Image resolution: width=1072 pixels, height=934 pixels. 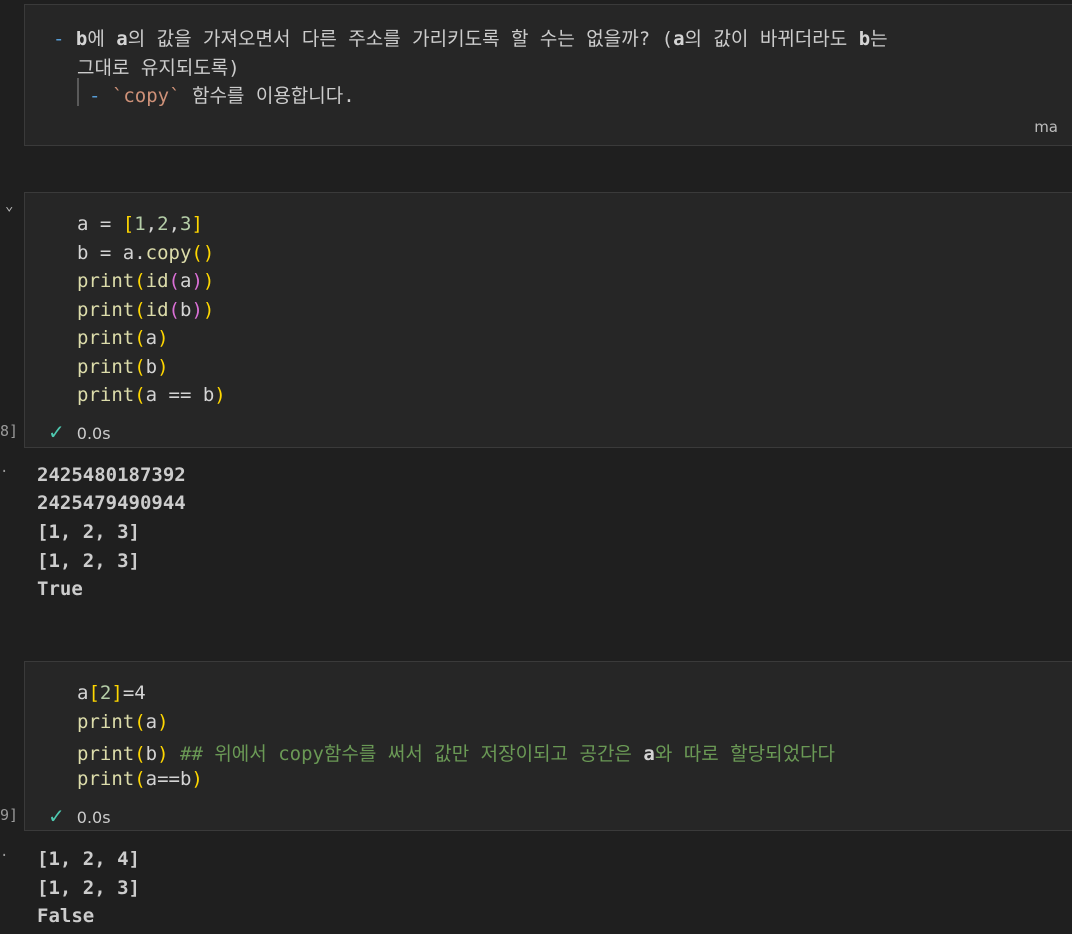 What do you see at coordinates (879, 39) in the screenshot?
I see `text-part: 는` at bounding box center [879, 39].